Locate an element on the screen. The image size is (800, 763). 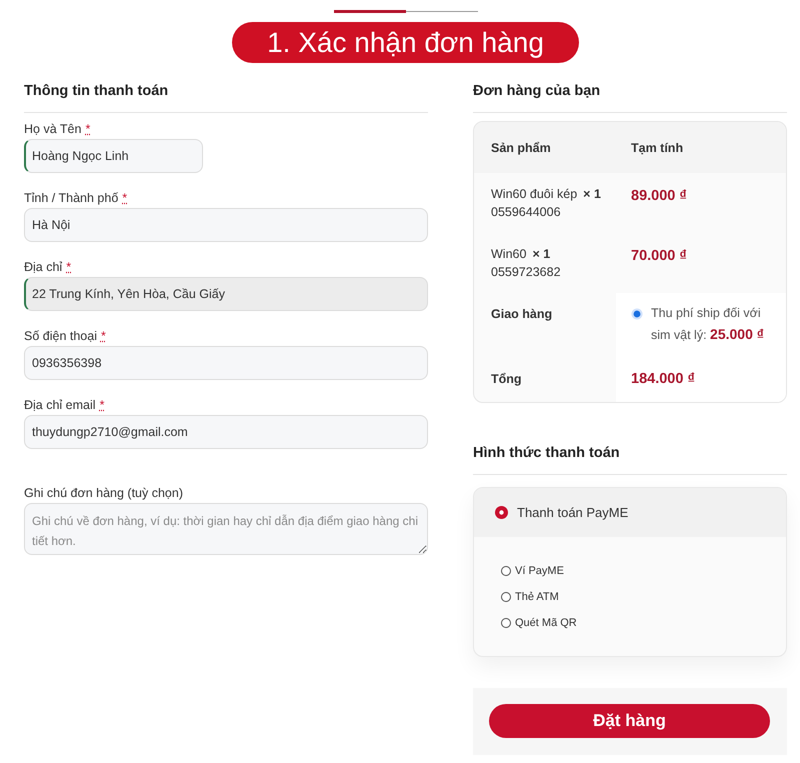
field-label: Ghi chú đơn hàng (tuỳ chọn) is located at coordinates (103, 493).